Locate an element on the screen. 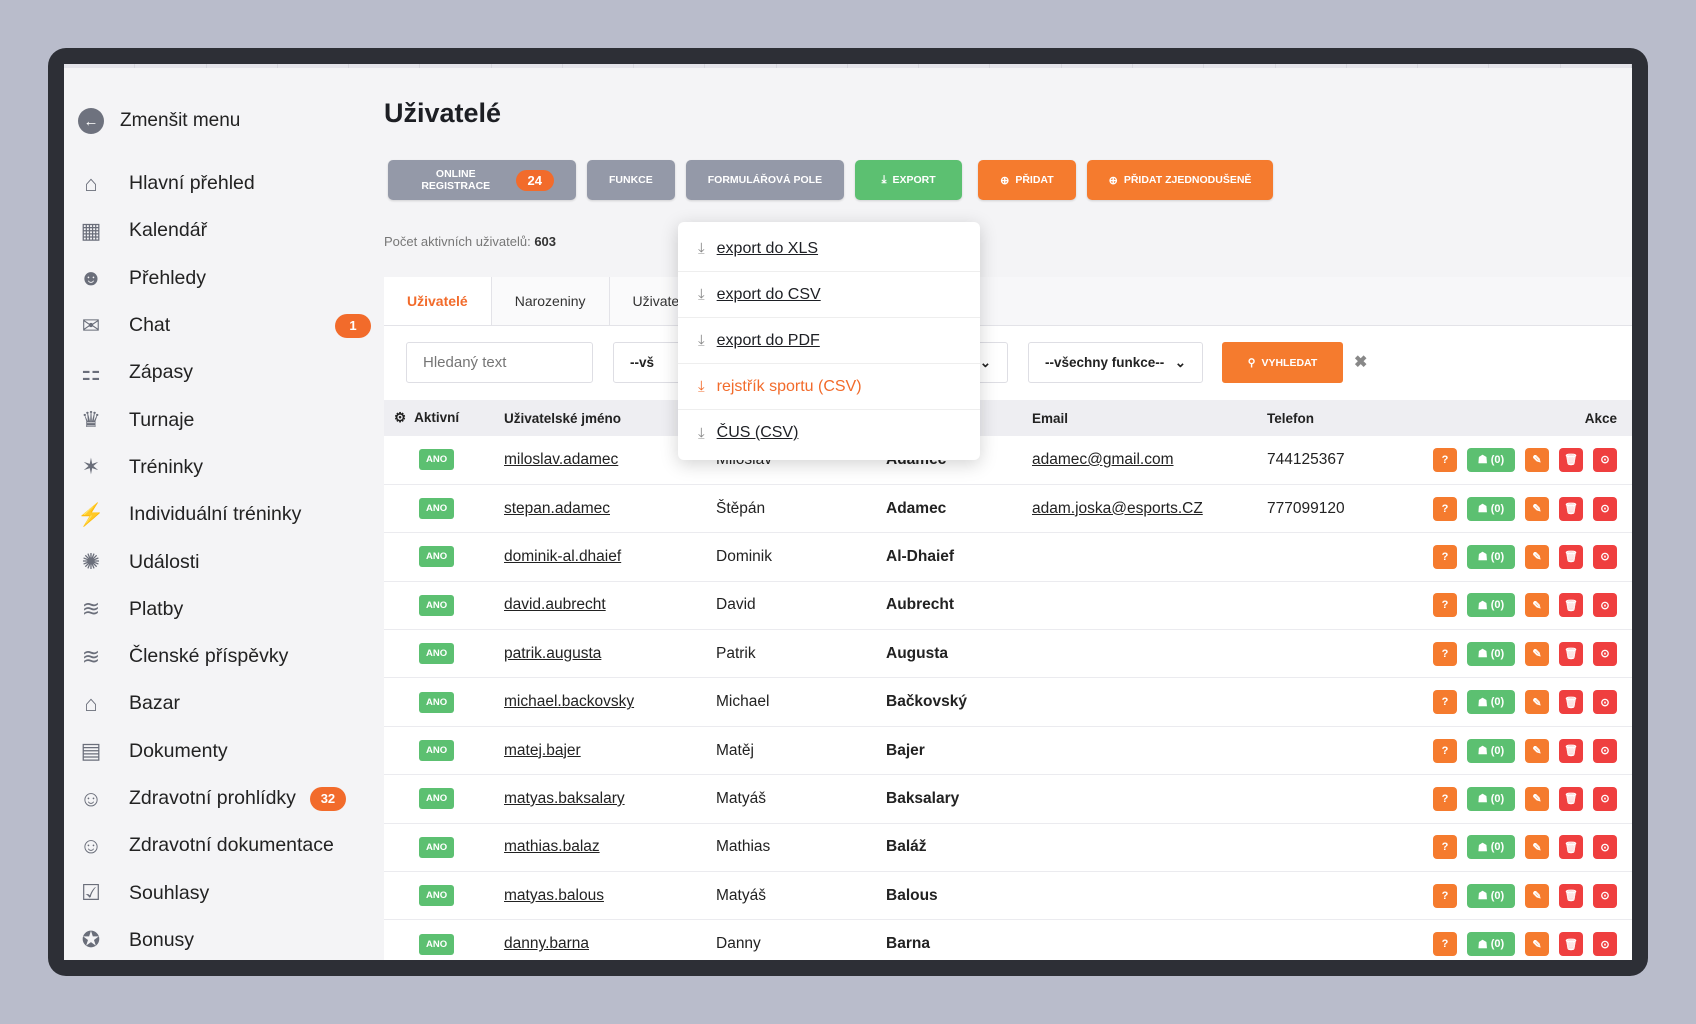  col-email: Email is located at coordinates (1149, 418).